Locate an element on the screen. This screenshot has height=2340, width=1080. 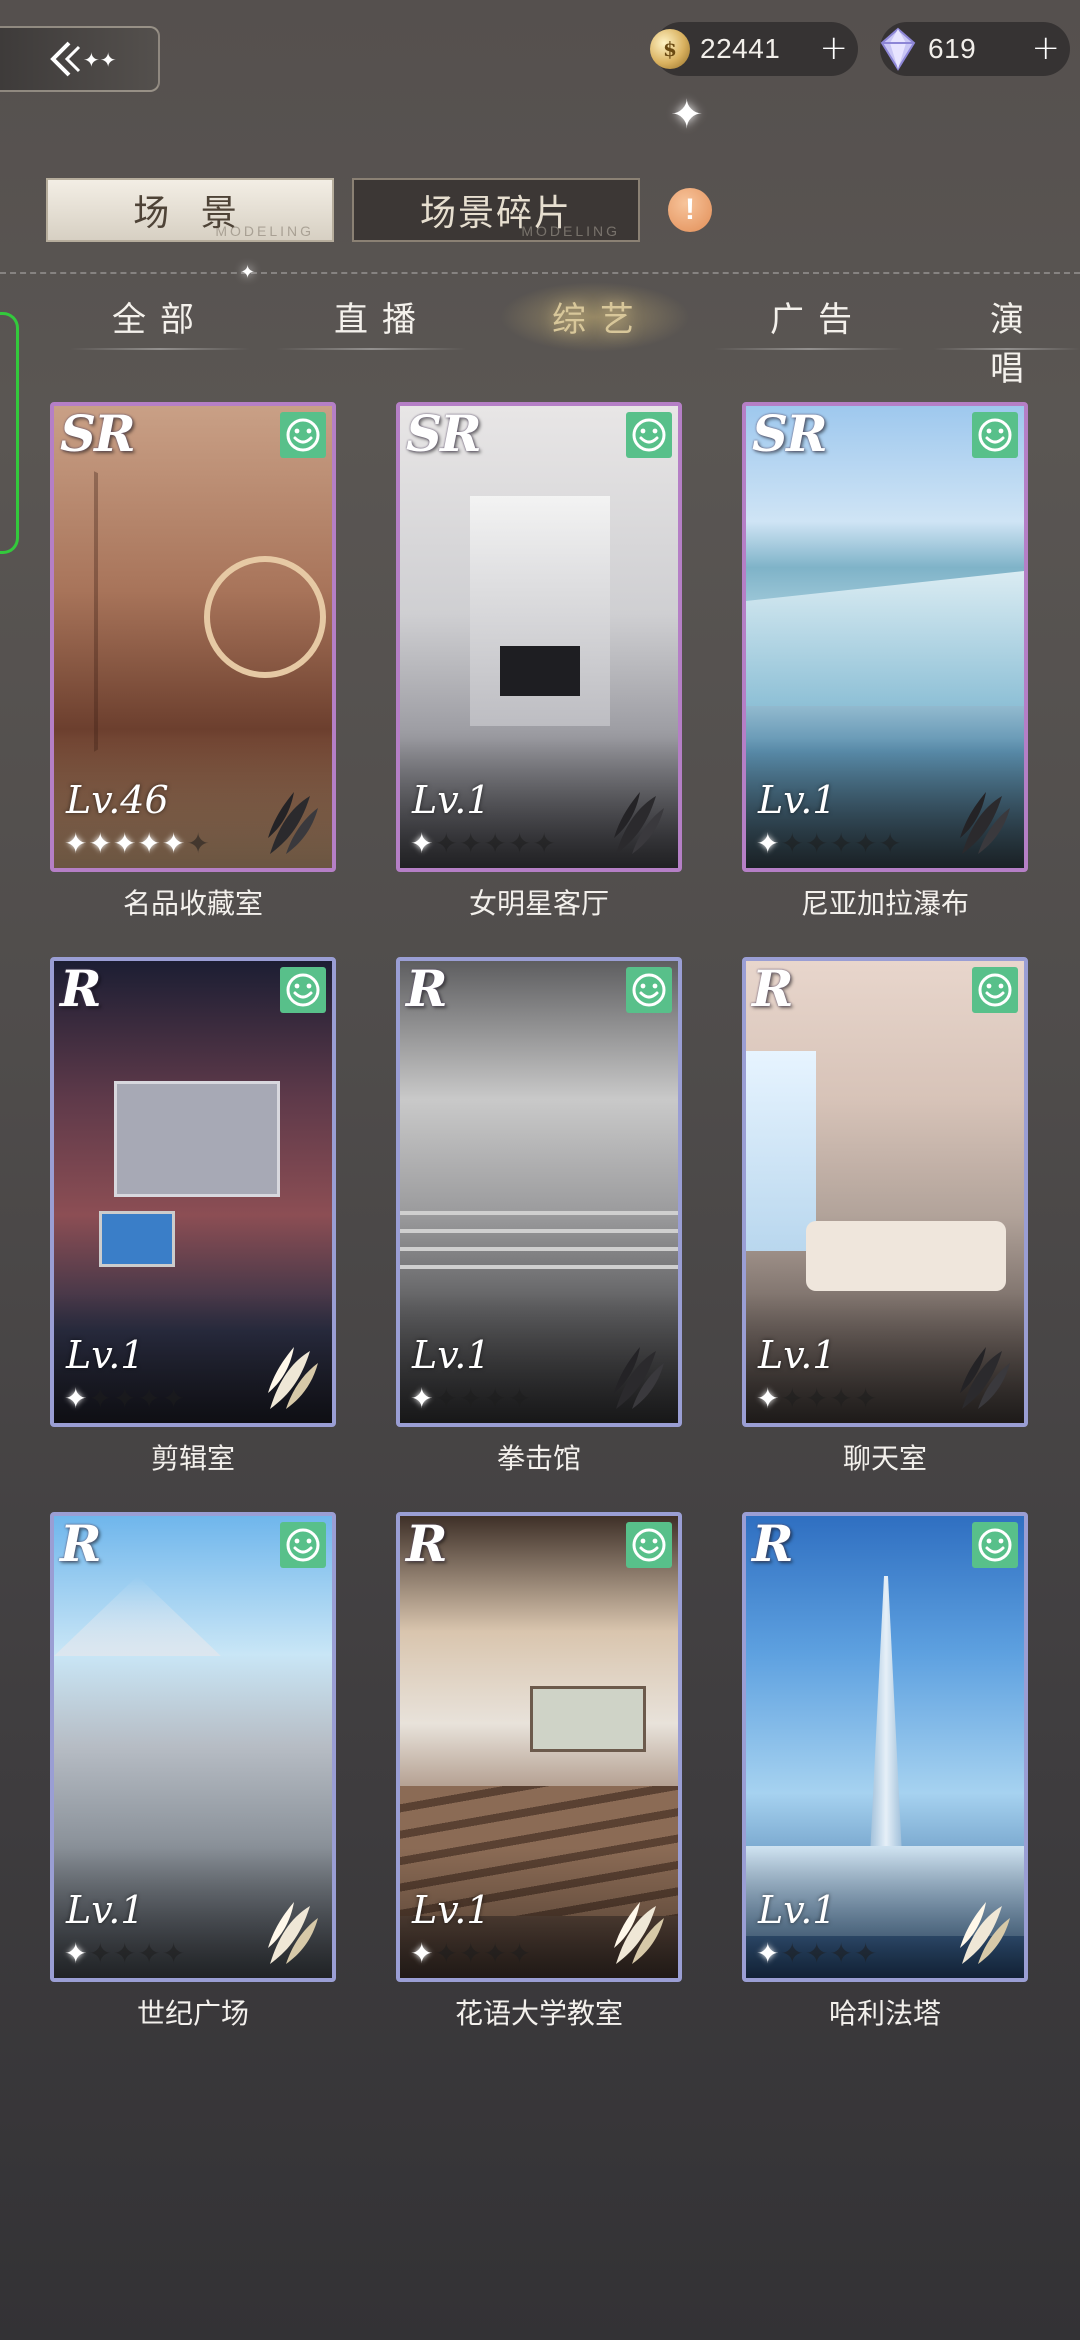
add-diamond-button: + is located at coordinates (1046, 48).